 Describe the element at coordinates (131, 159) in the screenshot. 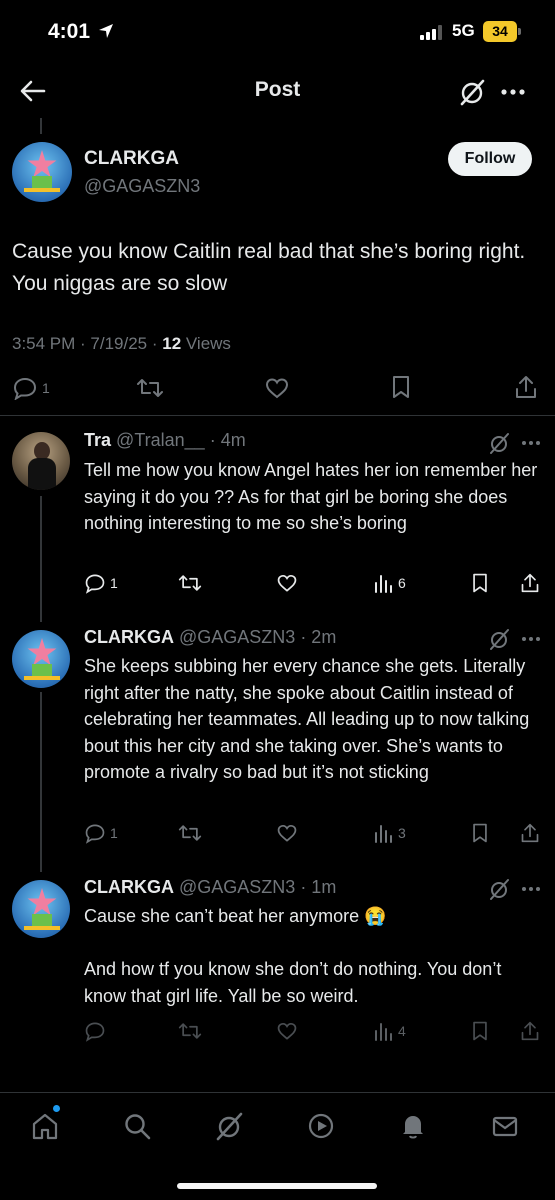

I see `author-name: CLARKGA` at that location.